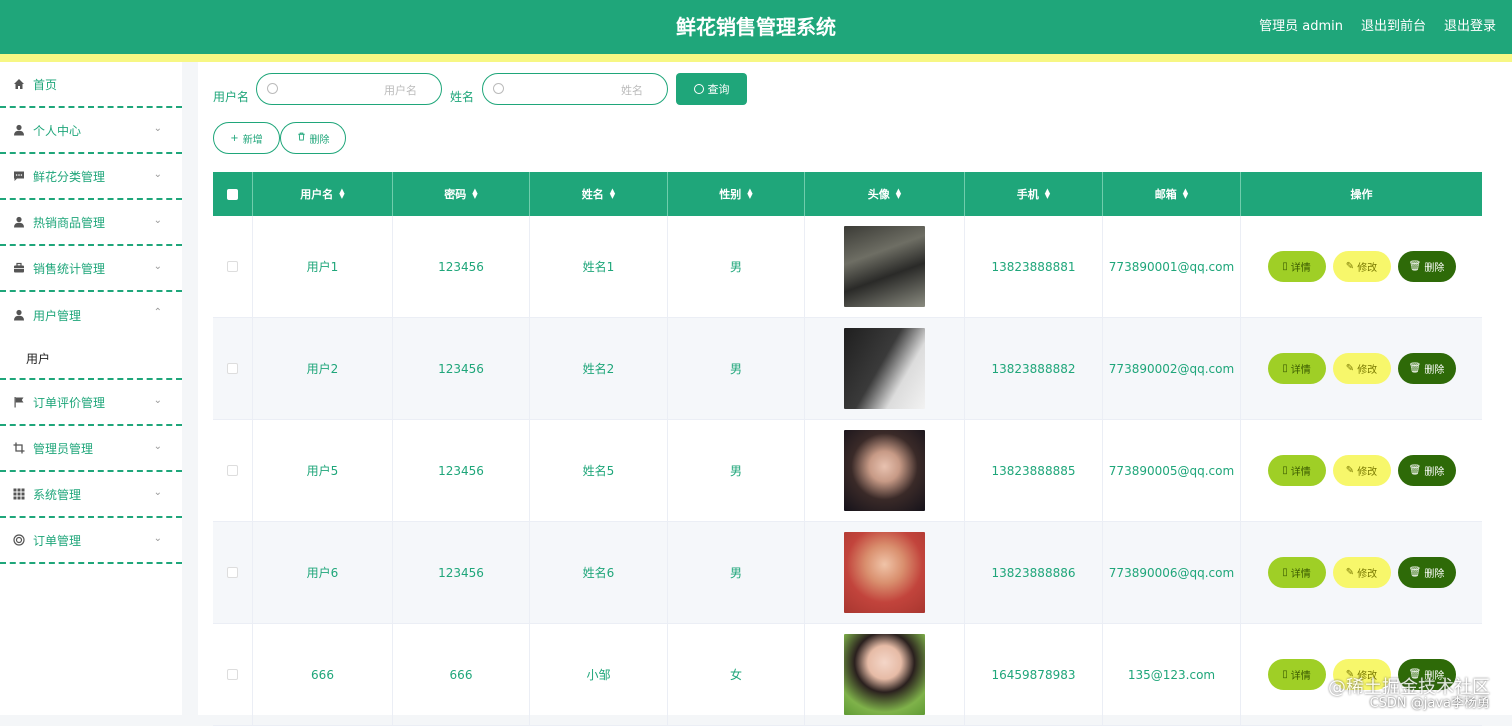 This screenshot has width=1512, height=726. Describe the element at coordinates (1172, 266) in the screenshot. I see `cell-email: 773890001@qq.com` at that location.